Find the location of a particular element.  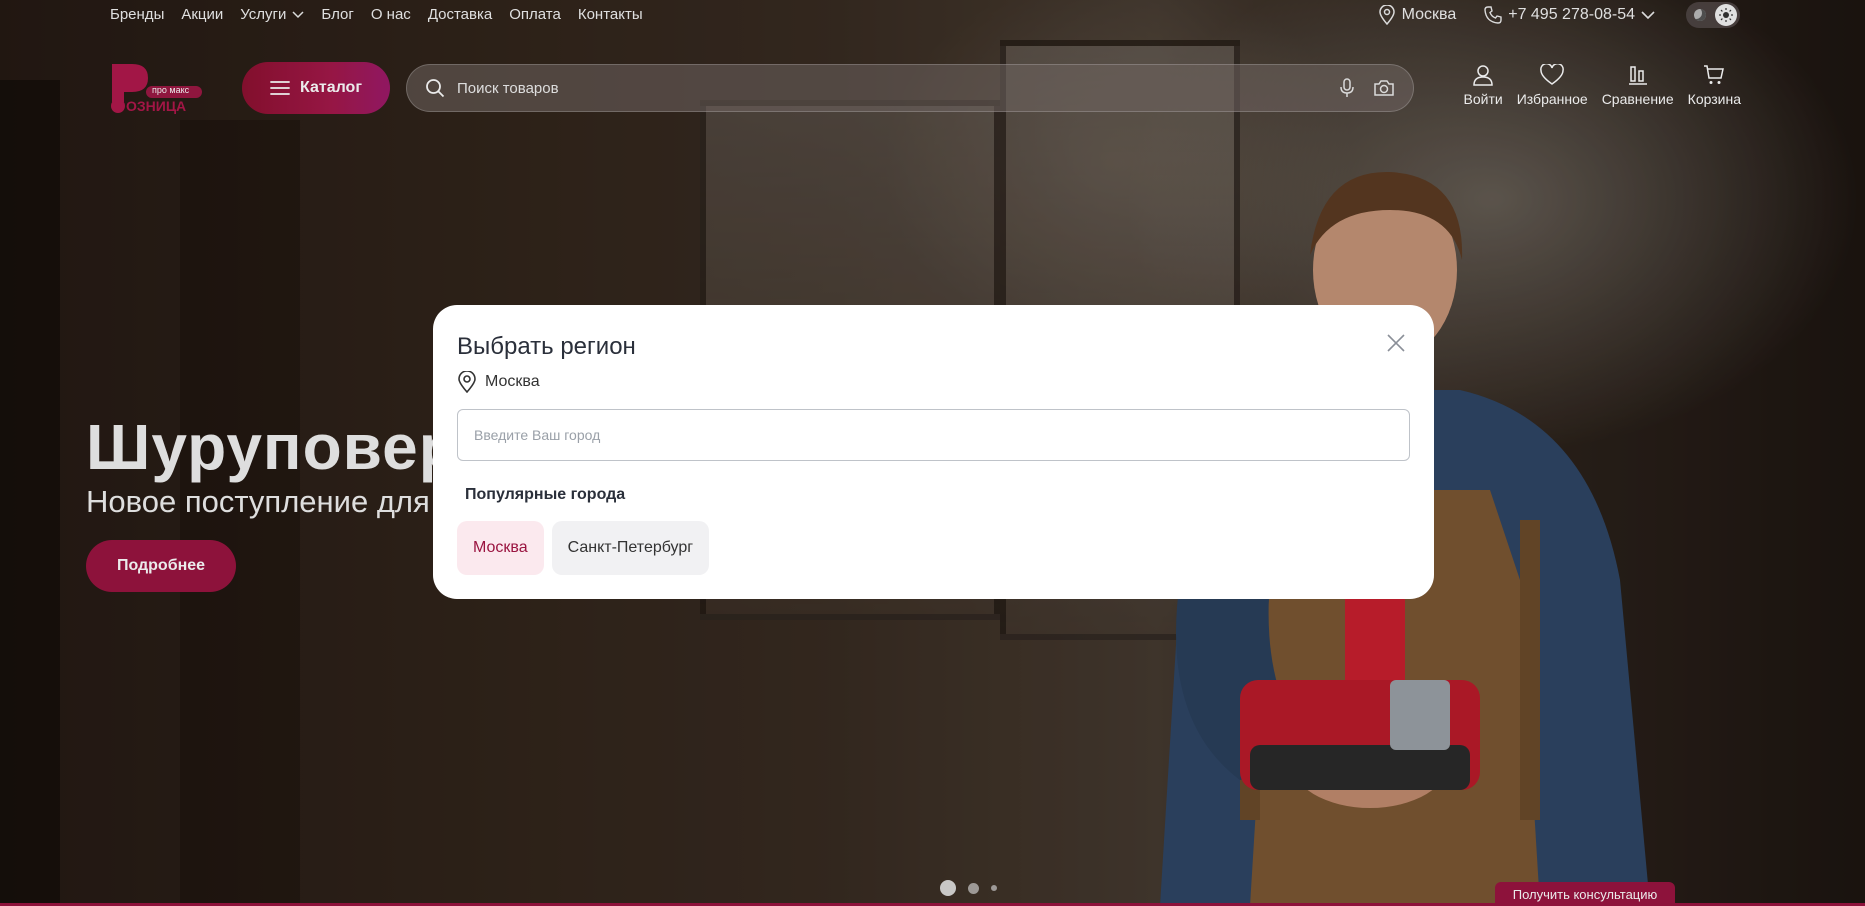

city-chip-saint-petersburg: Санкт-Петербург is located at coordinates (630, 548).